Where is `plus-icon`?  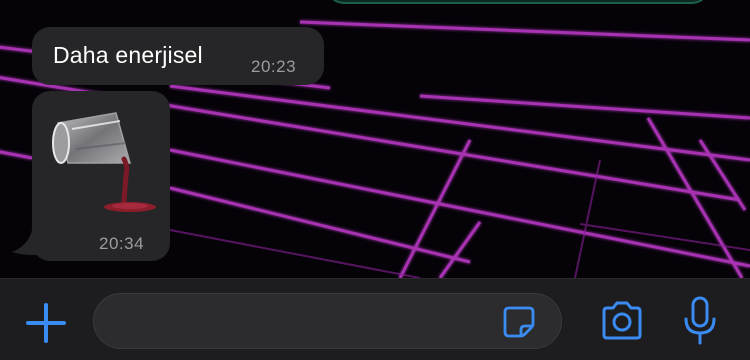
plus-icon is located at coordinates (46, 323).